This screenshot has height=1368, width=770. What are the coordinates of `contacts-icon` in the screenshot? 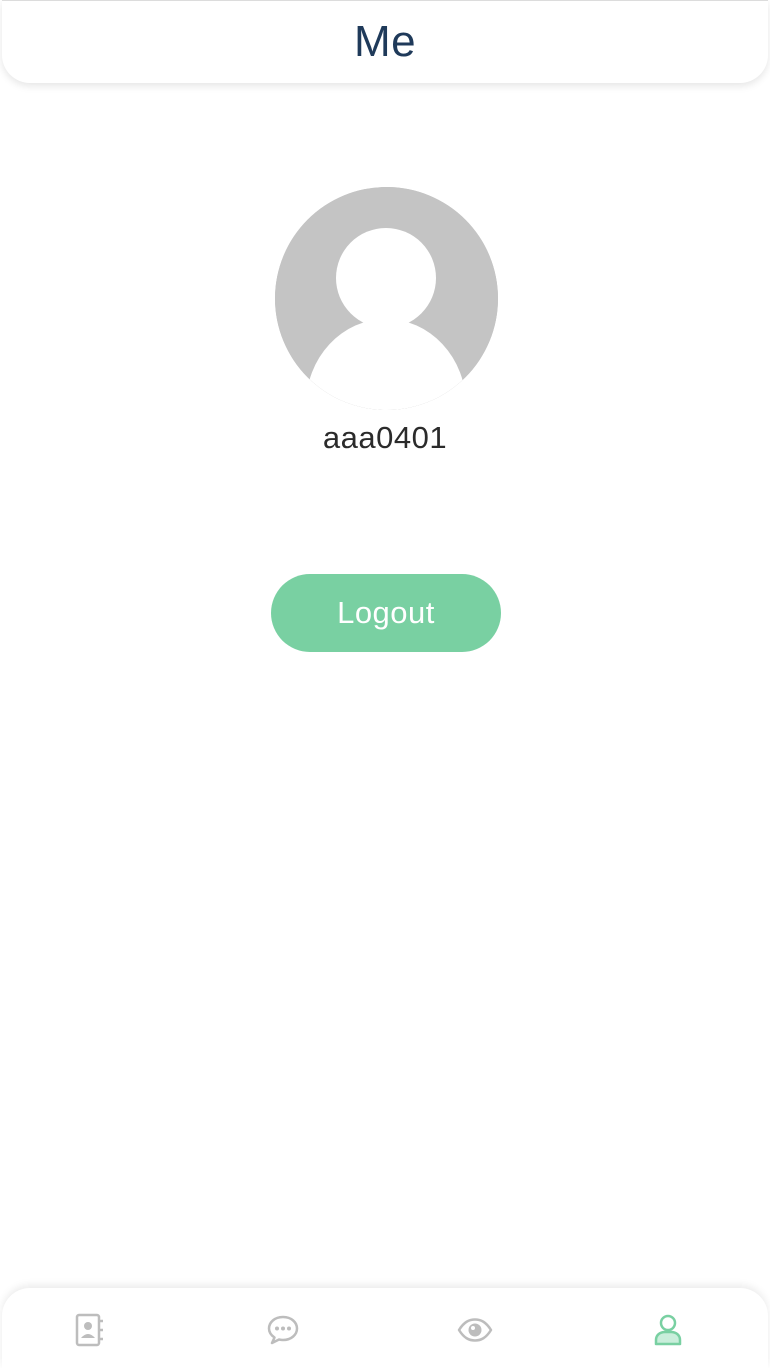 It's located at (89, 1330).